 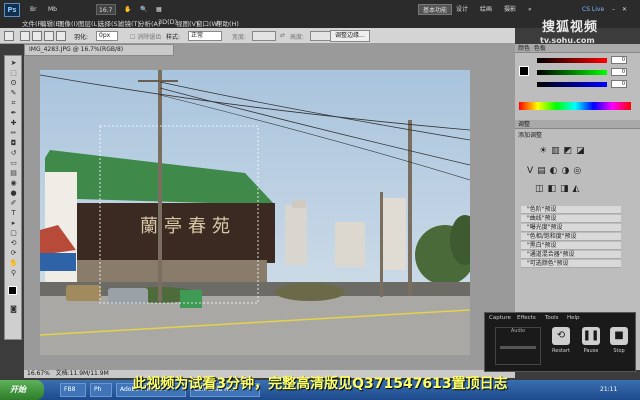 What do you see at coordinates (264, 36) in the screenshot?
I see `width-input` at bounding box center [264, 36].